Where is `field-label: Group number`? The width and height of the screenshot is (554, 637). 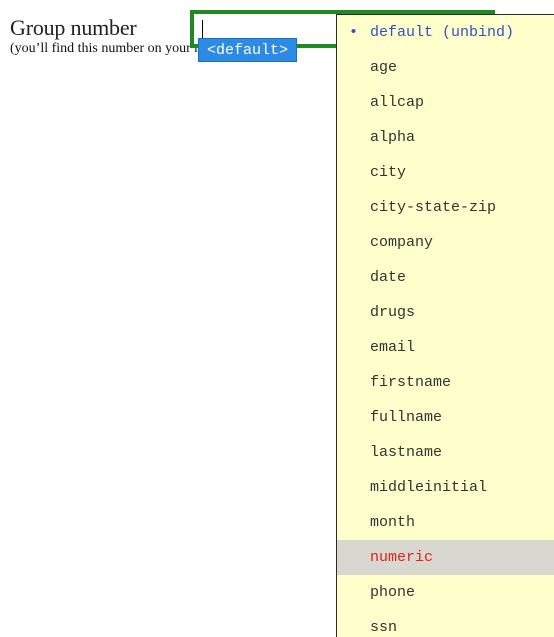
field-label: Group number is located at coordinates (73, 27).